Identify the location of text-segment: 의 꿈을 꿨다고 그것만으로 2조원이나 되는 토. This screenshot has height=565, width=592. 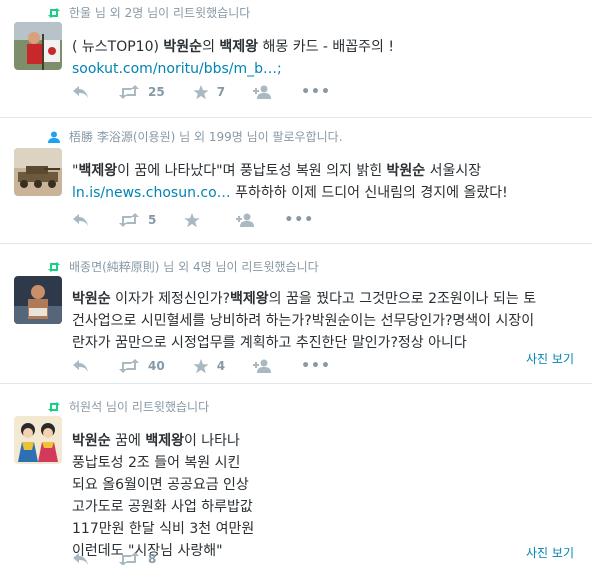
(402, 299).